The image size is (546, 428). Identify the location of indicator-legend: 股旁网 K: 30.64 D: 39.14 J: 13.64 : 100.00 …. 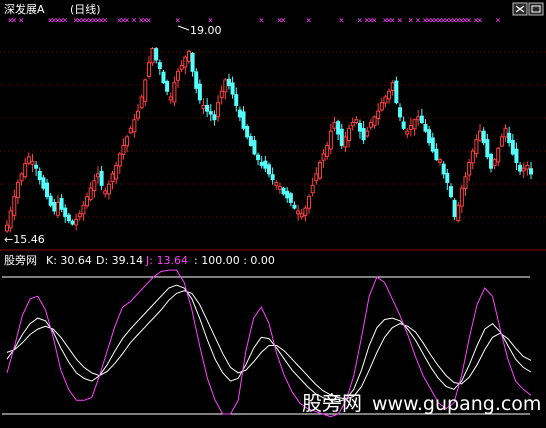
(139, 260).